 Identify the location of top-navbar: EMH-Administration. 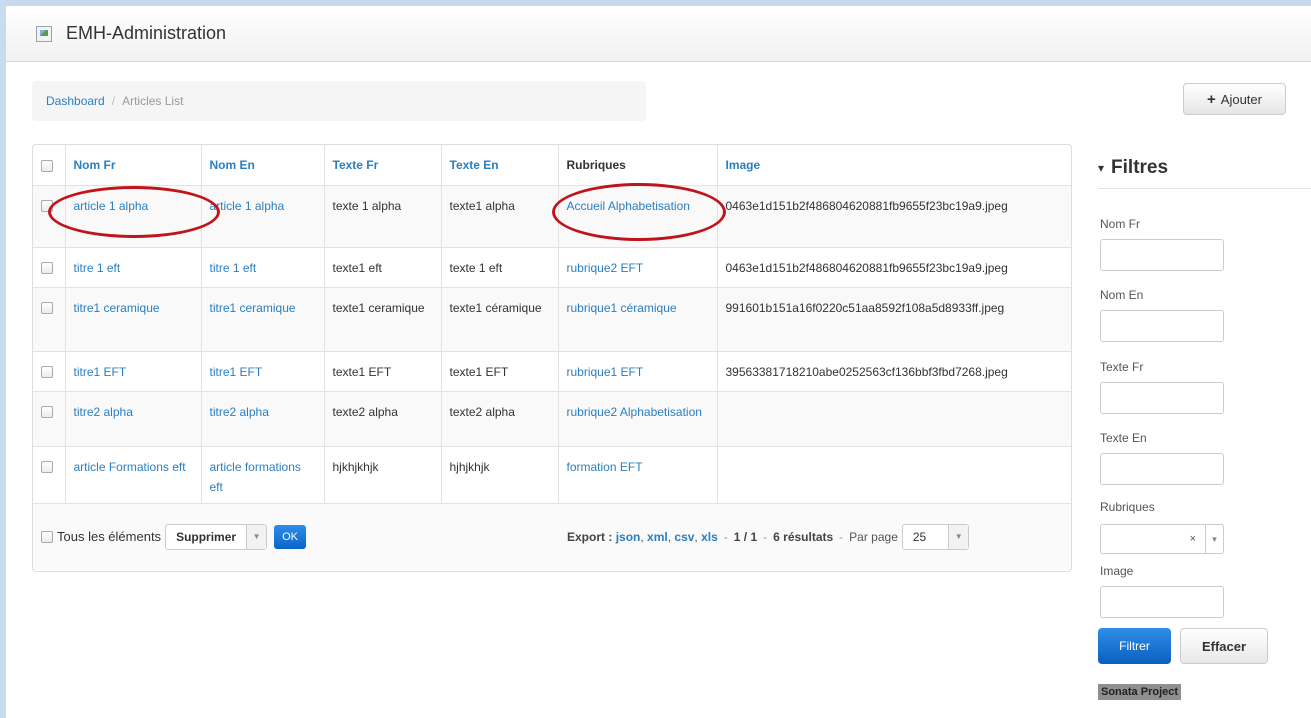
(658, 34).